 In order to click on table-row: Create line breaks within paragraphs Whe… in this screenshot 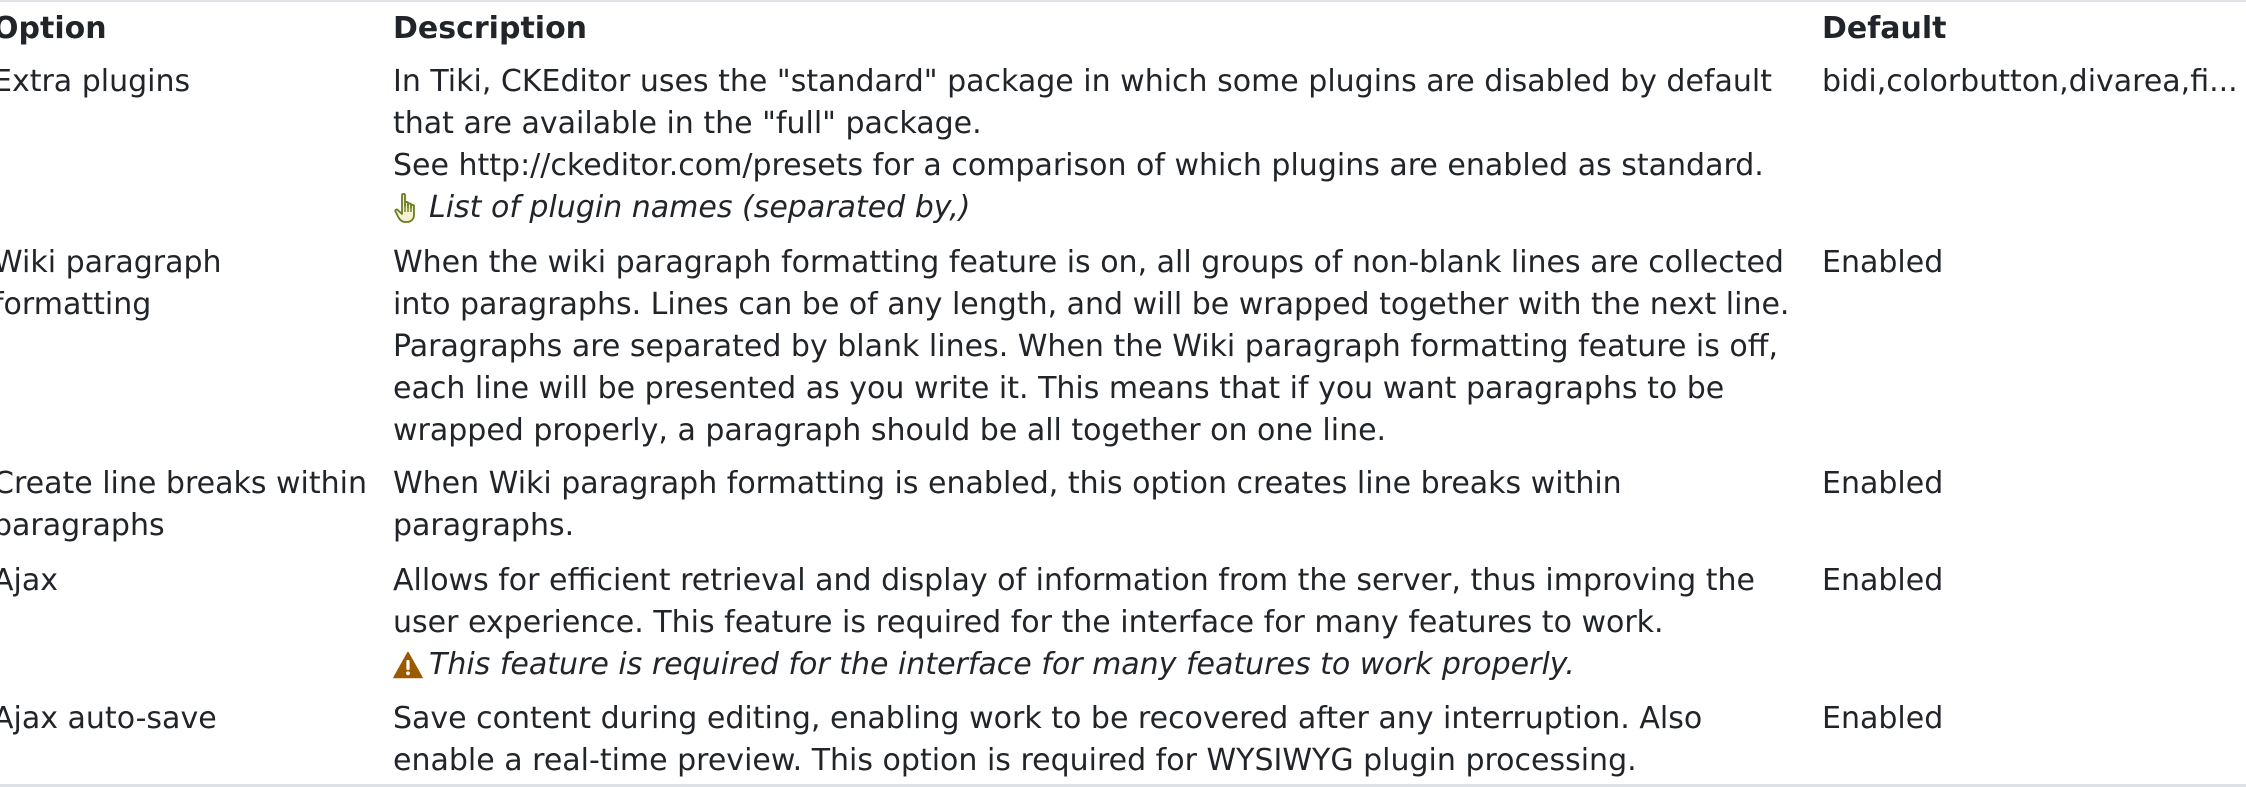, I will do `click(1121, 505)`.